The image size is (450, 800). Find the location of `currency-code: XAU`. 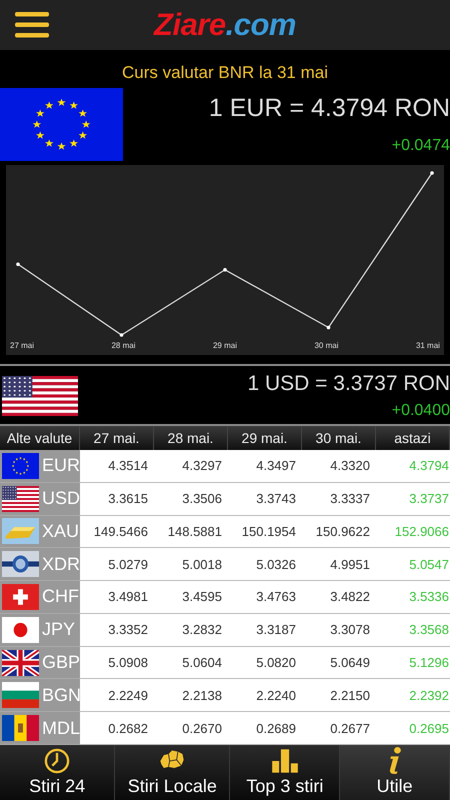

currency-code: XAU is located at coordinates (61, 531).